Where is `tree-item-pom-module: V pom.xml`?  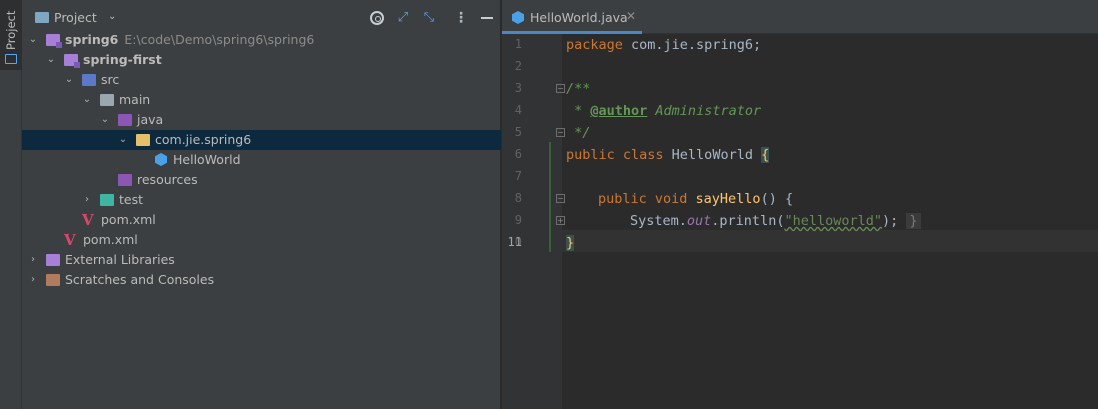 tree-item-pom-module: V pom.xml is located at coordinates (261, 220).